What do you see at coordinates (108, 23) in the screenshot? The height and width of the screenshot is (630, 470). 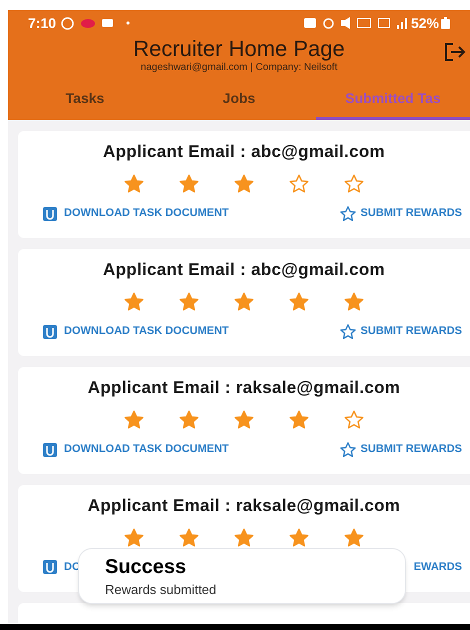 I see `message-icon` at bounding box center [108, 23].